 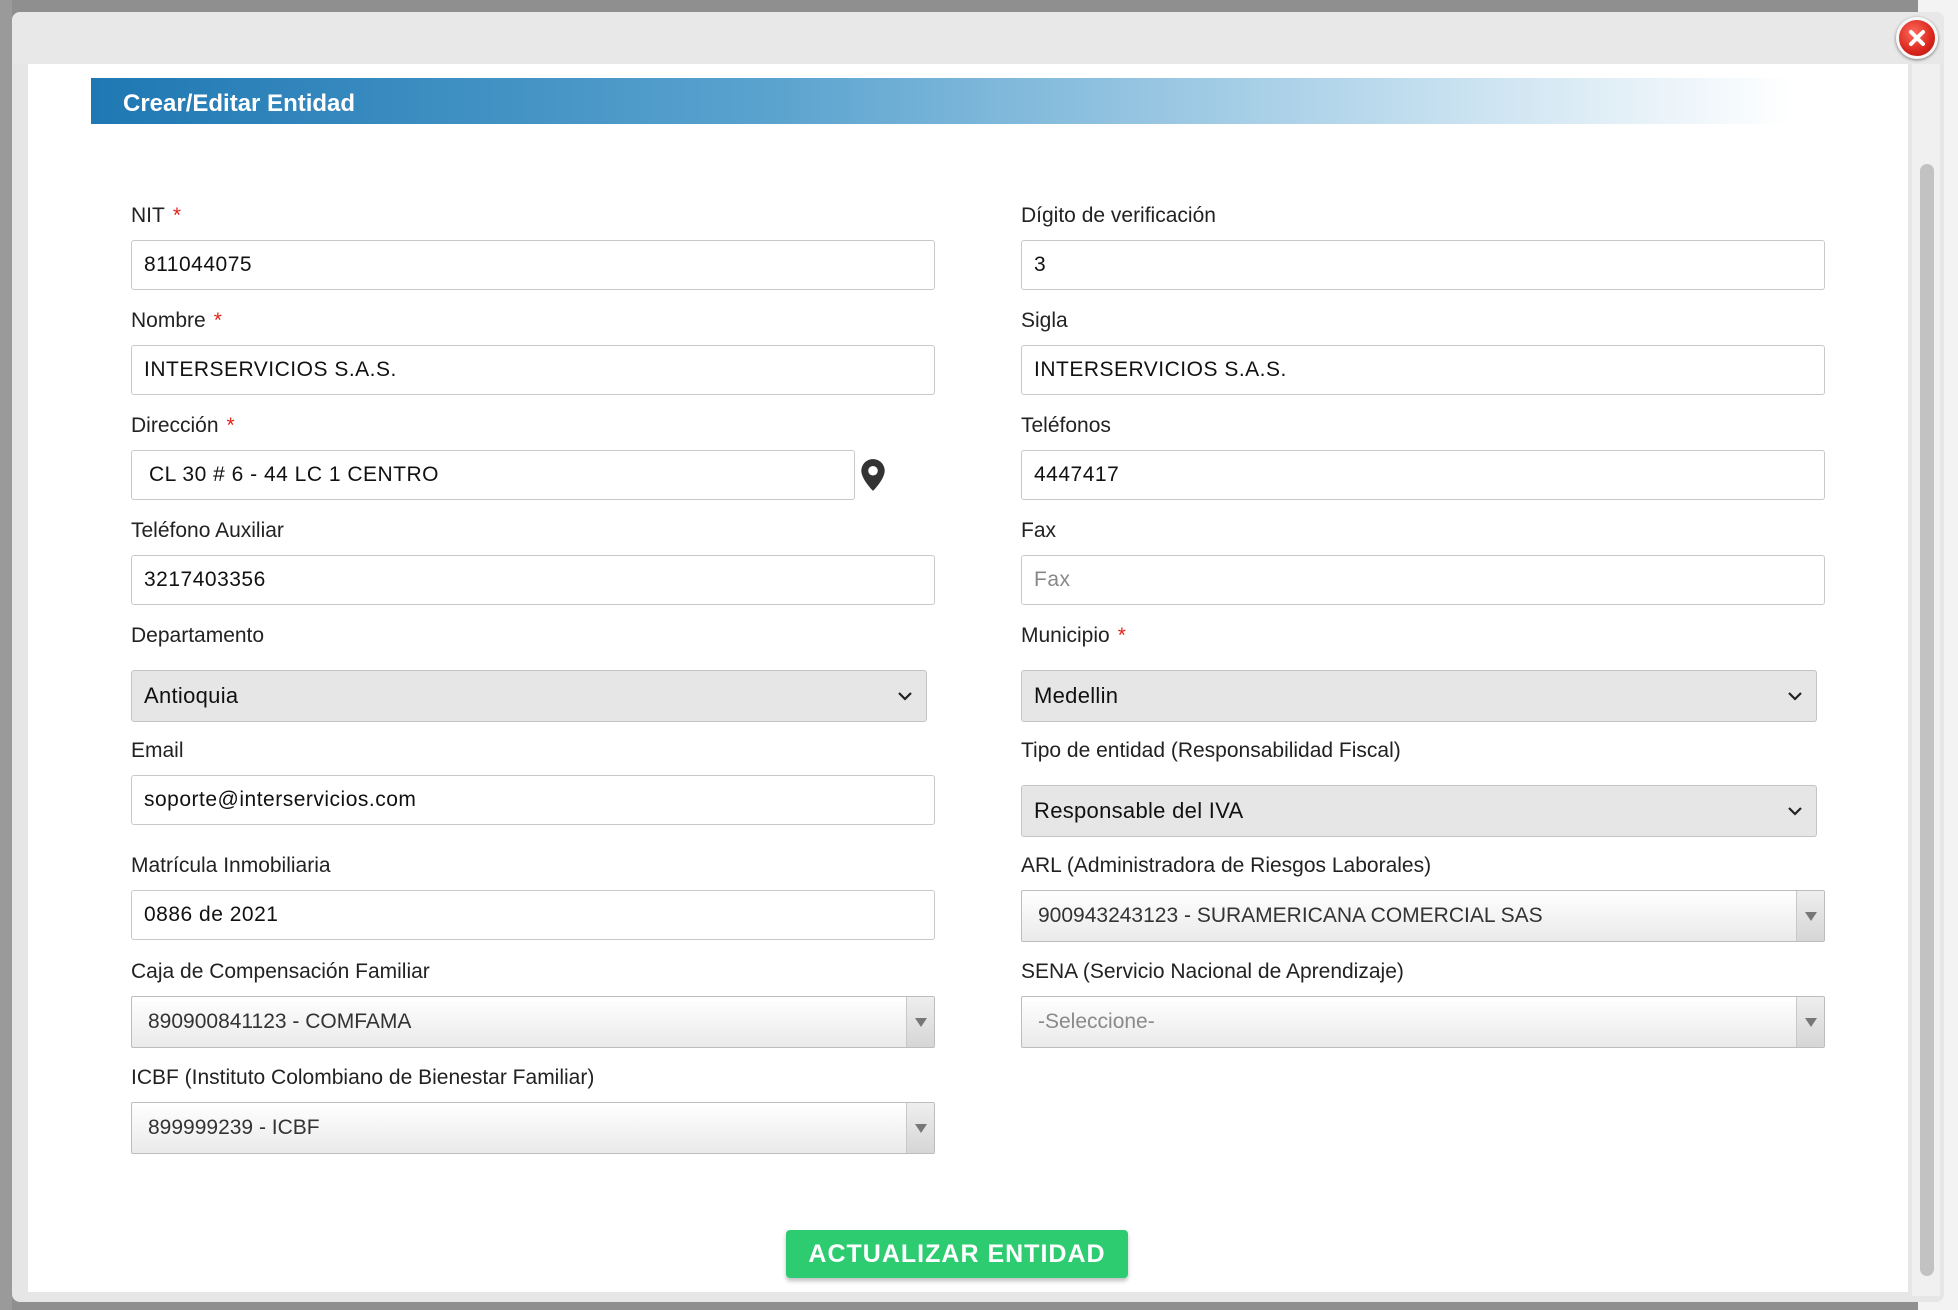 I want to click on tipo-entidad-value: Responsable del IVA, so click(x=1139, y=810).